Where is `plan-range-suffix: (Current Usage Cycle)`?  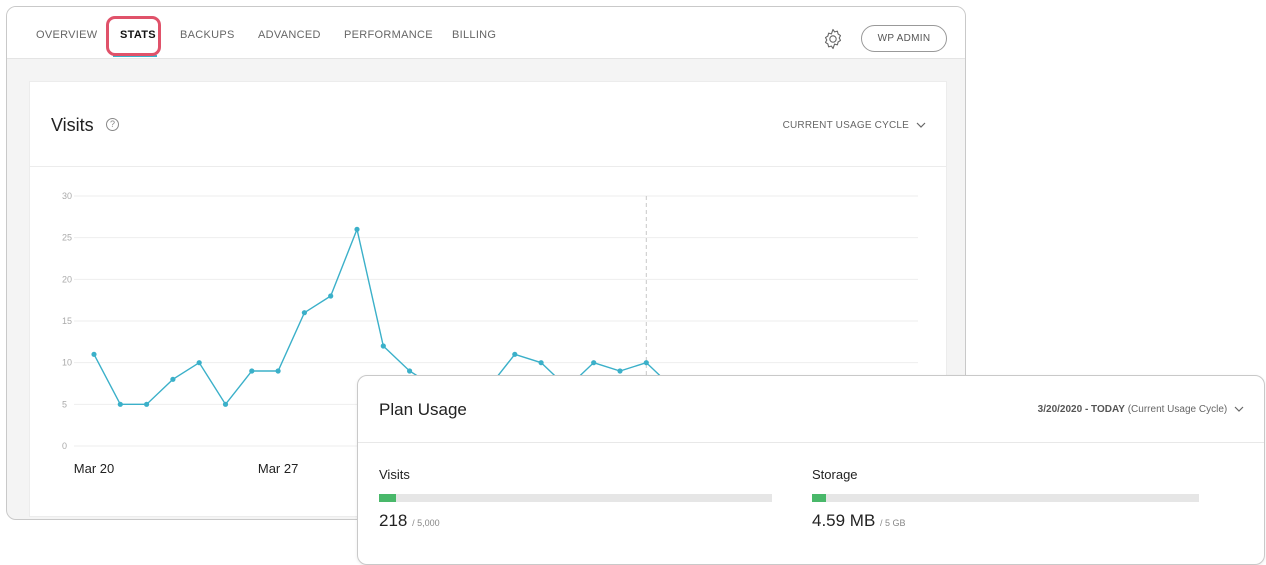
plan-range-suffix: (Current Usage Cycle) is located at coordinates (1176, 409).